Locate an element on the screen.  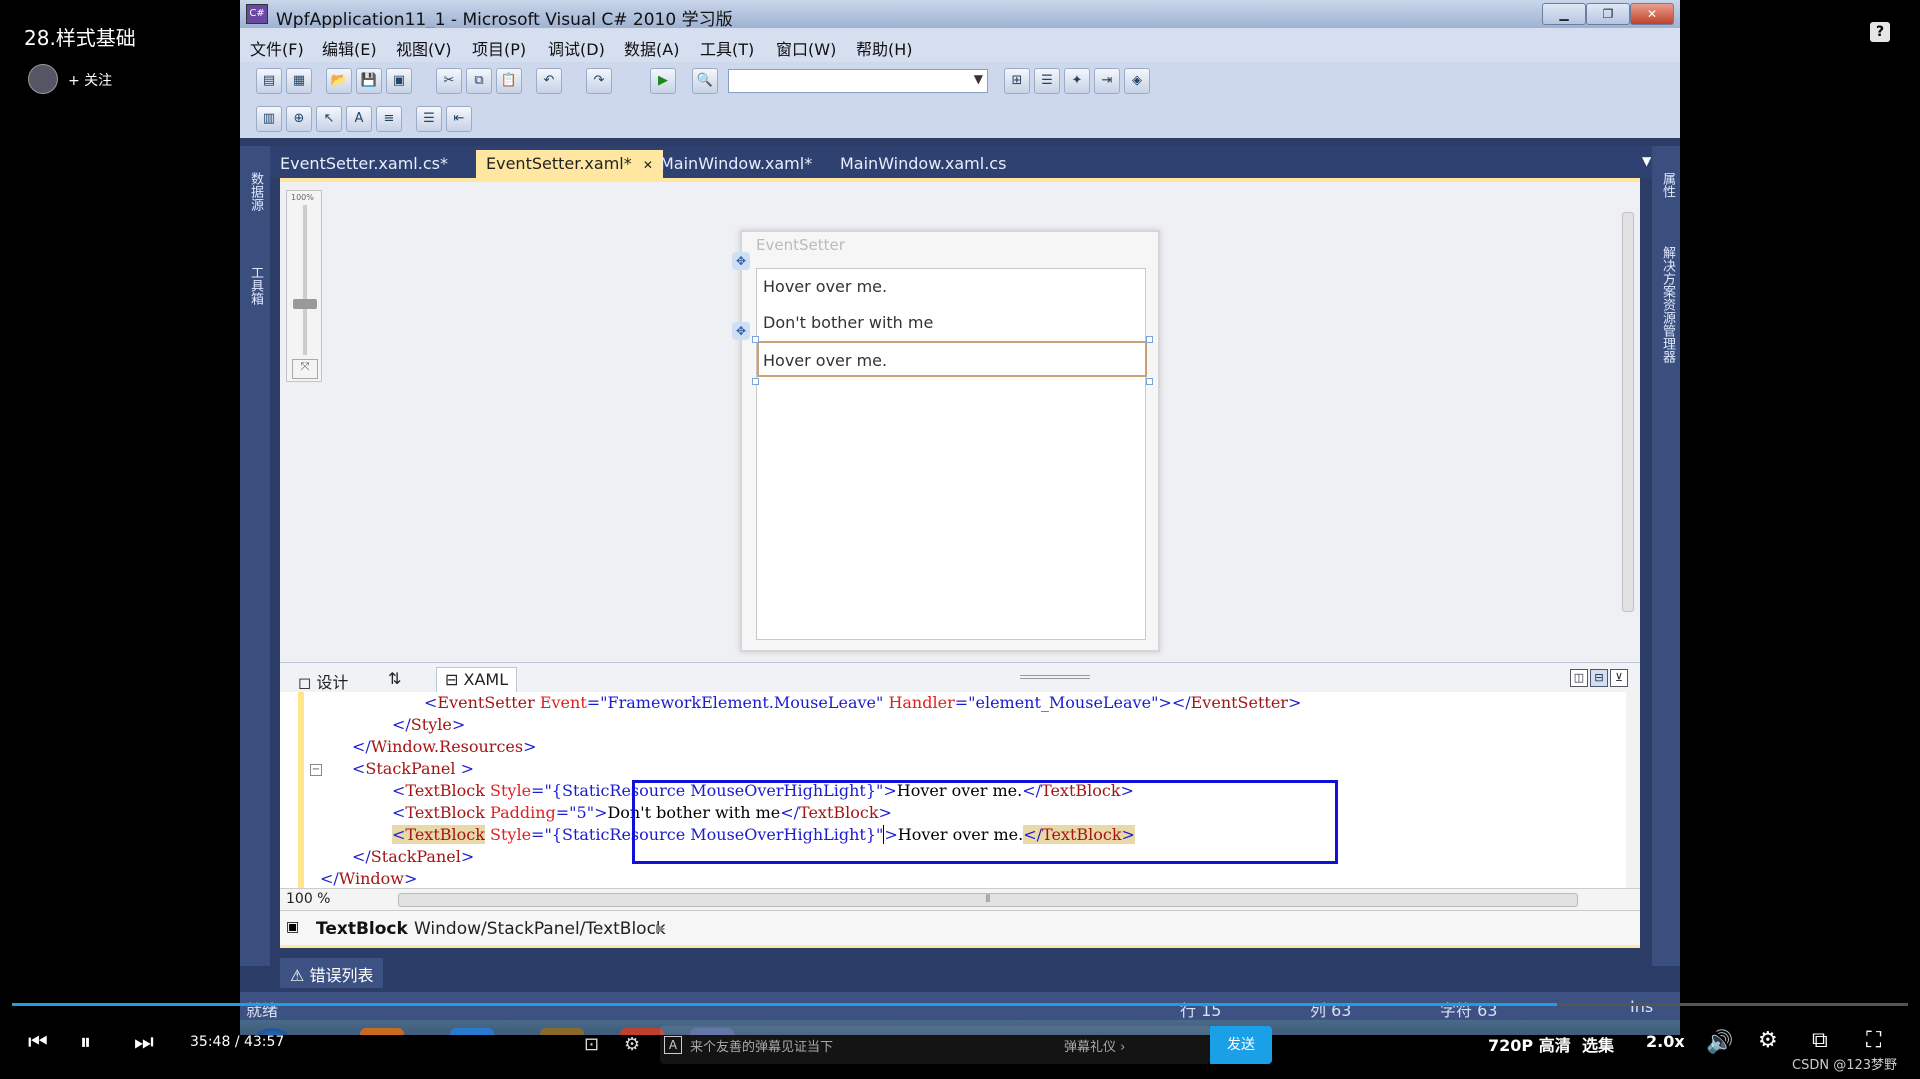
episodes-button: 选集 is located at coordinates (1598, 1044).